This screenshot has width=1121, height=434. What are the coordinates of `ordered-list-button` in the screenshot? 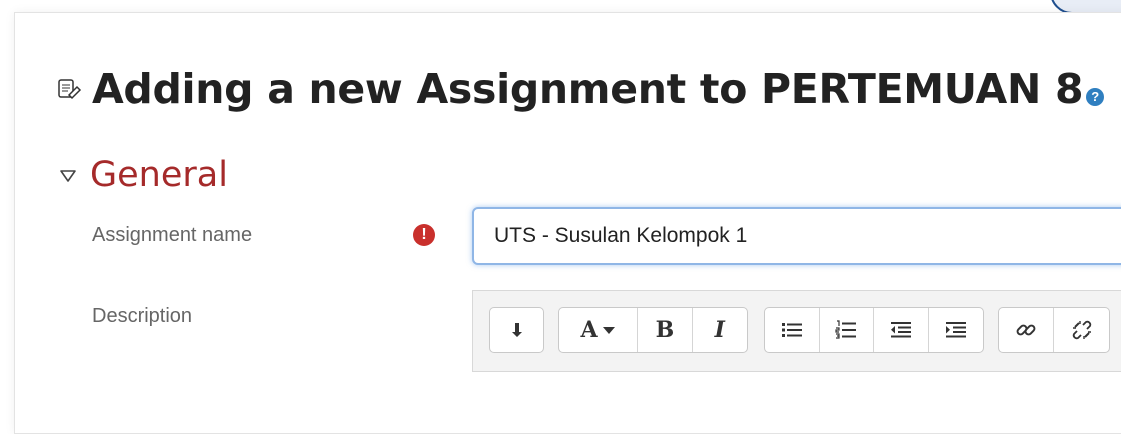 It's located at (847, 330).